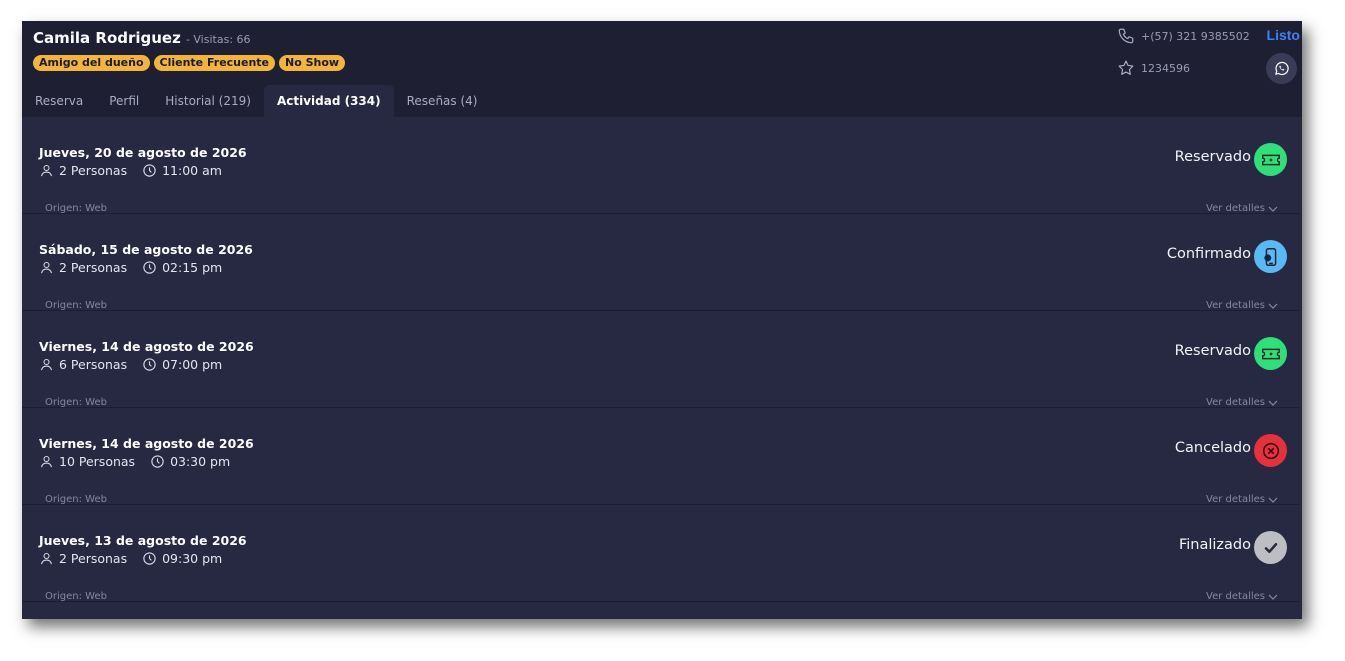 The height and width of the screenshot is (661, 1345). What do you see at coordinates (93, 364) in the screenshot?
I see `party-size: 6 Personas` at bounding box center [93, 364].